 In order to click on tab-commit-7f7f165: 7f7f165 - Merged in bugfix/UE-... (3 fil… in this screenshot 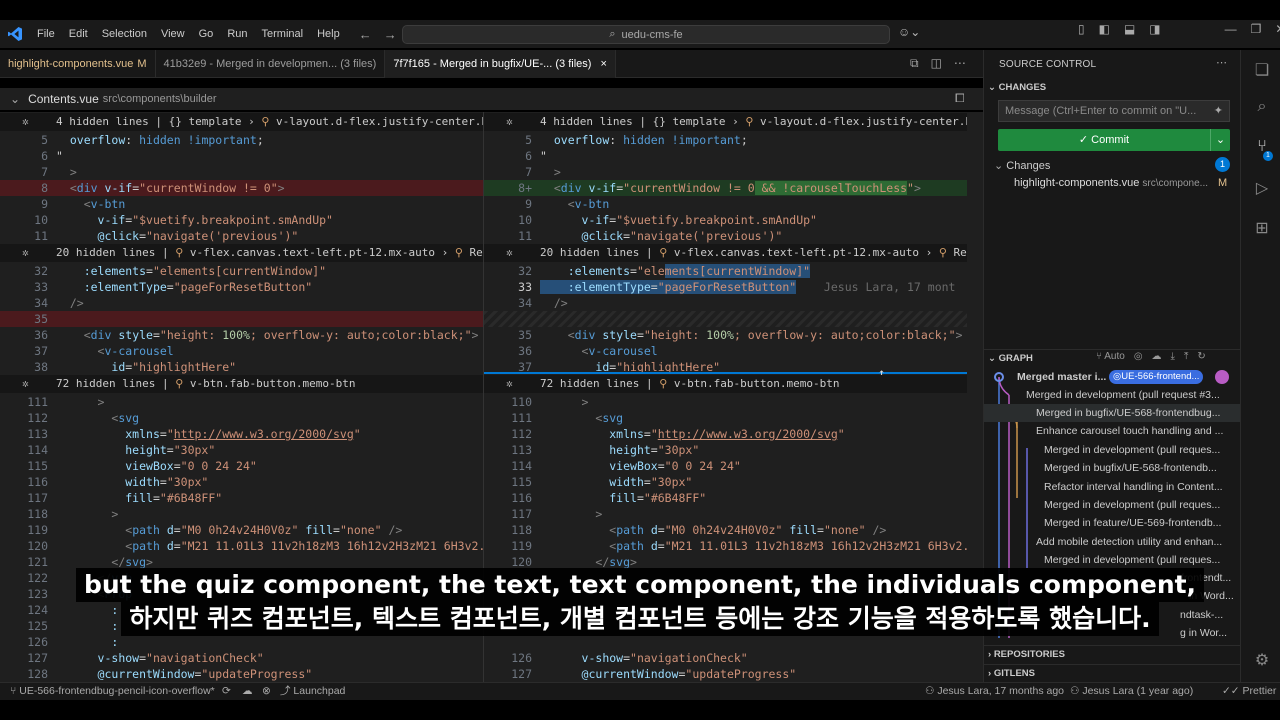, I will do `click(500, 64)`.